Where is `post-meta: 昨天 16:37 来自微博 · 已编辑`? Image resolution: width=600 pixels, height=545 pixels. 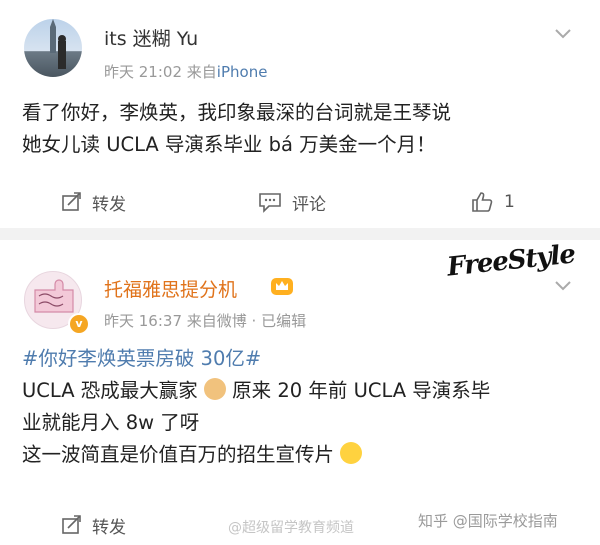
post-meta: 昨天 16:37 来自微博 · 已编辑 is located at coordinates (205, 320).